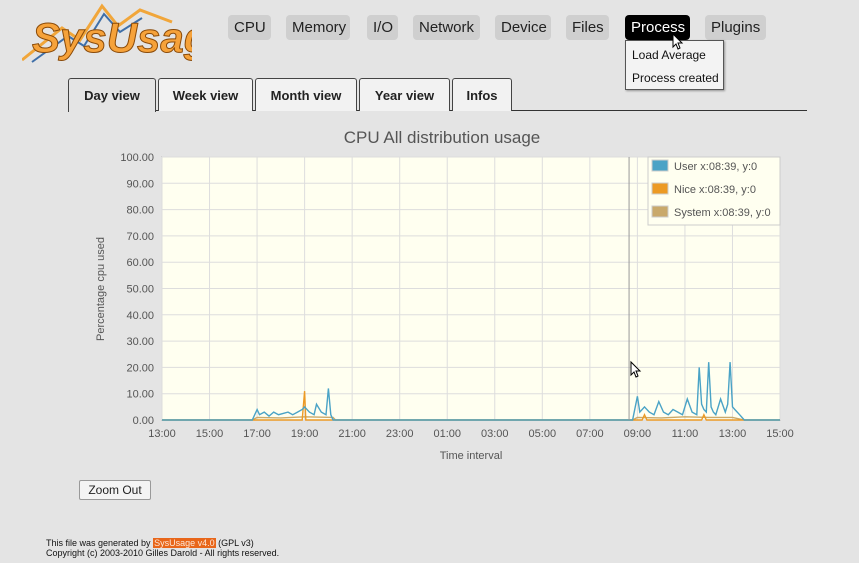 The width and height of the screenshot is (859, 563). Describe the element at coordinates (140, 290) in the screenshot. I see `y-tick-label: 50.00` at that location.